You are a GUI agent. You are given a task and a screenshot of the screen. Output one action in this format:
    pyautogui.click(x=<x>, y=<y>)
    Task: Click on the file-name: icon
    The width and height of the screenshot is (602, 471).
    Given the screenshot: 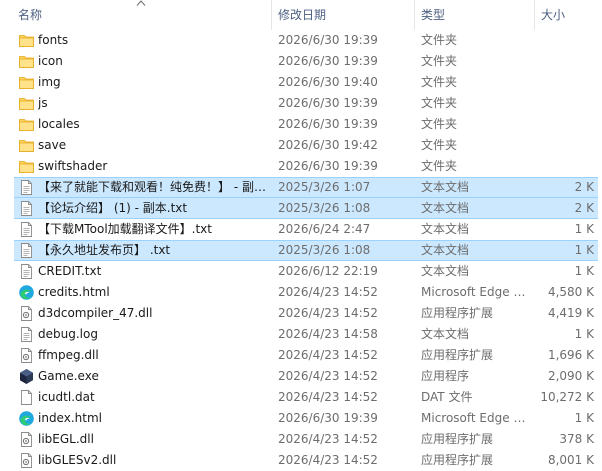 What is the action you would take?
    pyautogui.click(x=50, y=61)
    